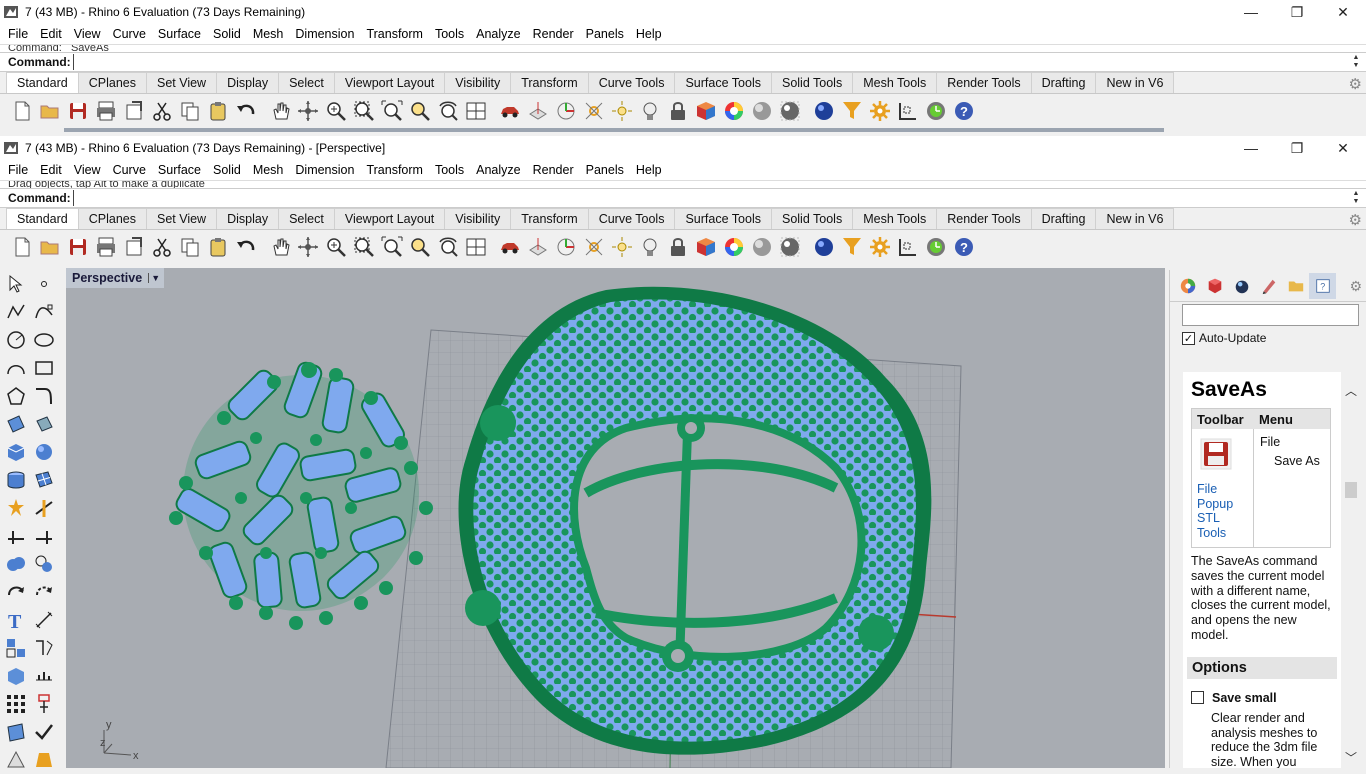 The width and height of the screenshot is (1366, 774). What do you see at coordinates (706, 111) in the screenshot?
I see `materials-icon` at bounding box center [706, 111].